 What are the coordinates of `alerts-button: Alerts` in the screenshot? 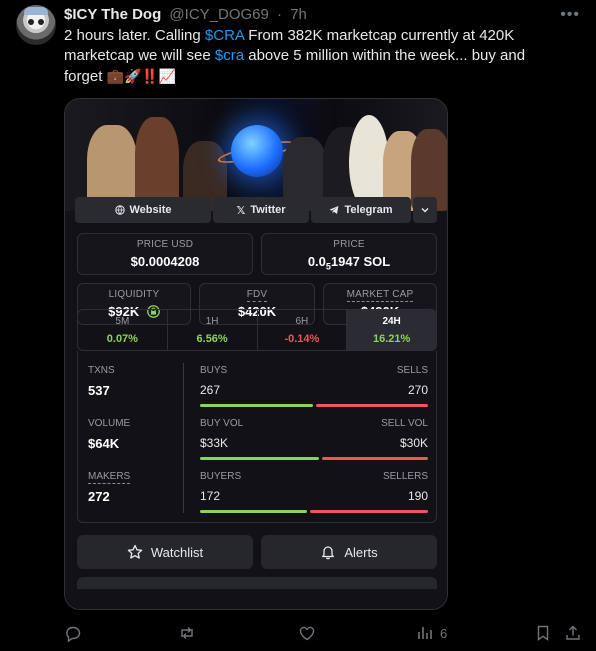 It's located at (349, 552).